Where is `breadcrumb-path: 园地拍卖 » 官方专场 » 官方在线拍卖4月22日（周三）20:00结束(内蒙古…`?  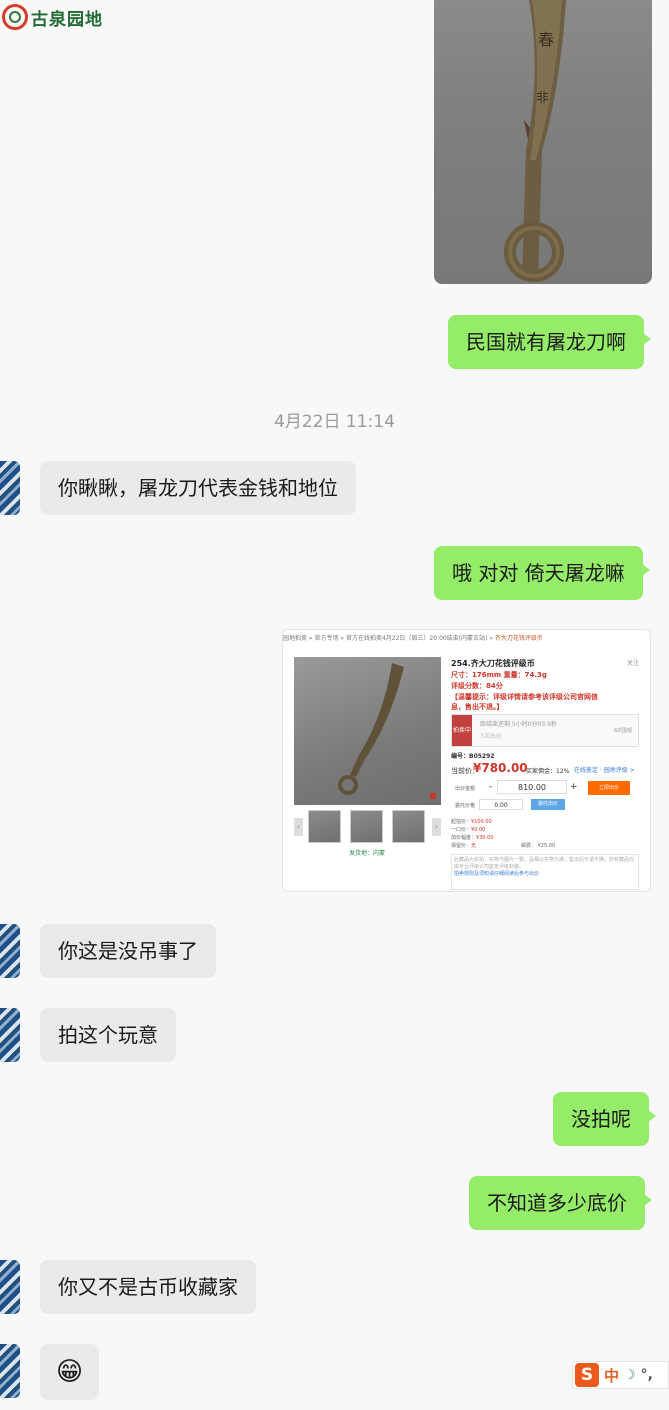 breadcrumb-path: 园地拍卖 » 官方专场 » 官方在线拍卖4月22日（周三）20:00结束(内蒙古… is located at coordinates (389, 638).